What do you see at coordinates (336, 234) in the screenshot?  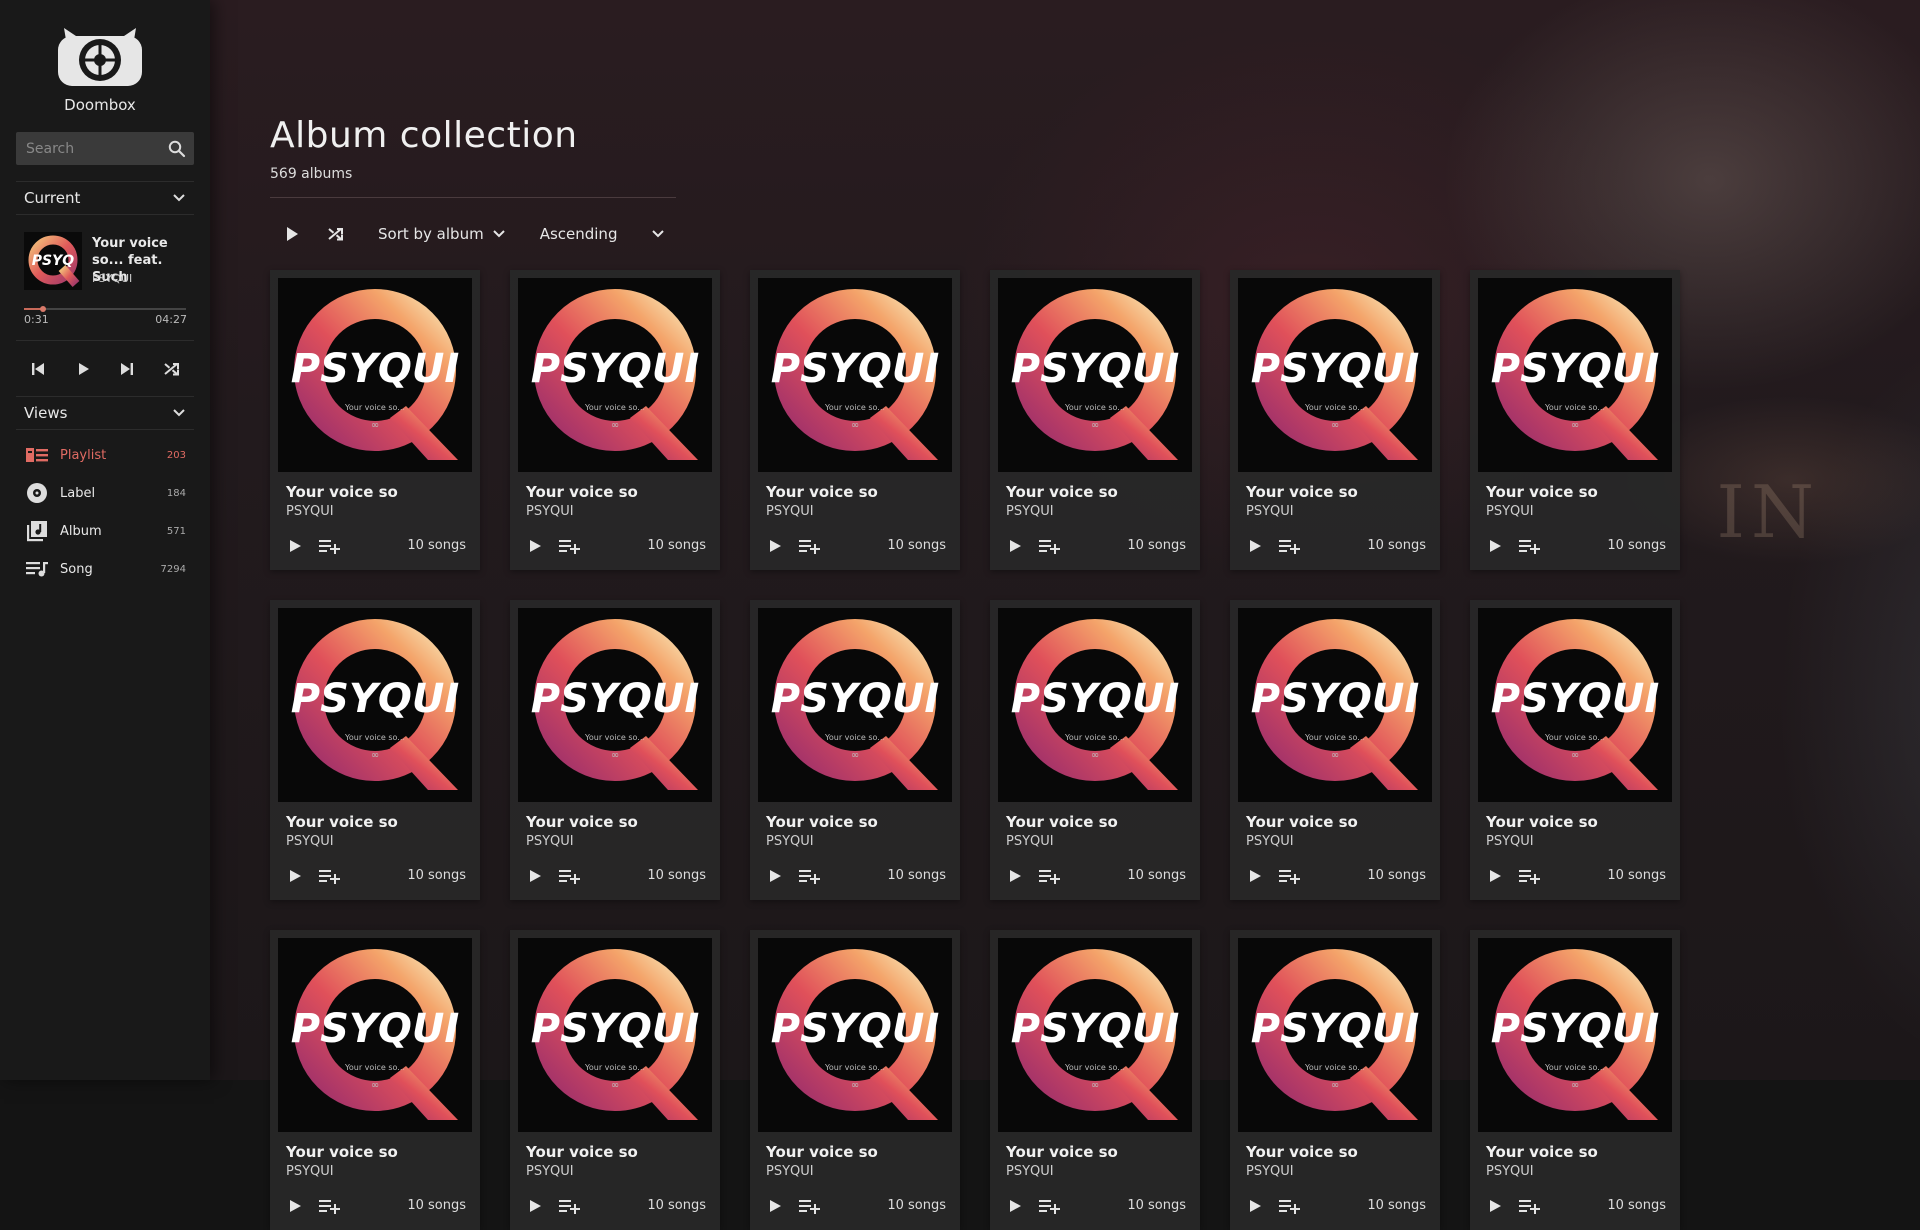 I see `shuffle-all-button` at bounding box center [336, 234].